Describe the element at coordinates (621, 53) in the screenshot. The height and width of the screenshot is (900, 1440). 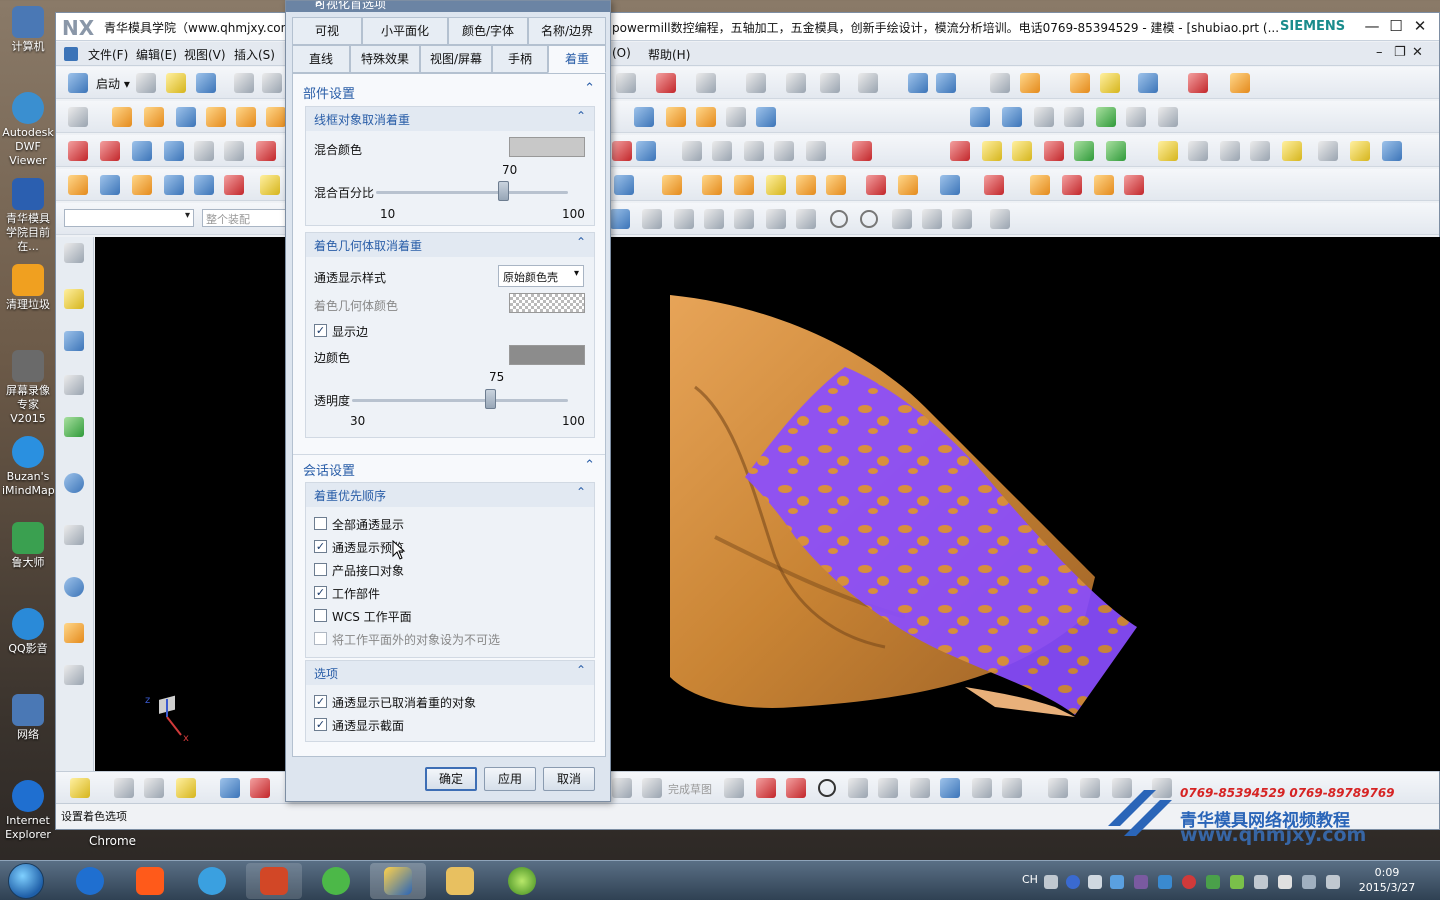
I see `menu-tools: (O)` at that location.